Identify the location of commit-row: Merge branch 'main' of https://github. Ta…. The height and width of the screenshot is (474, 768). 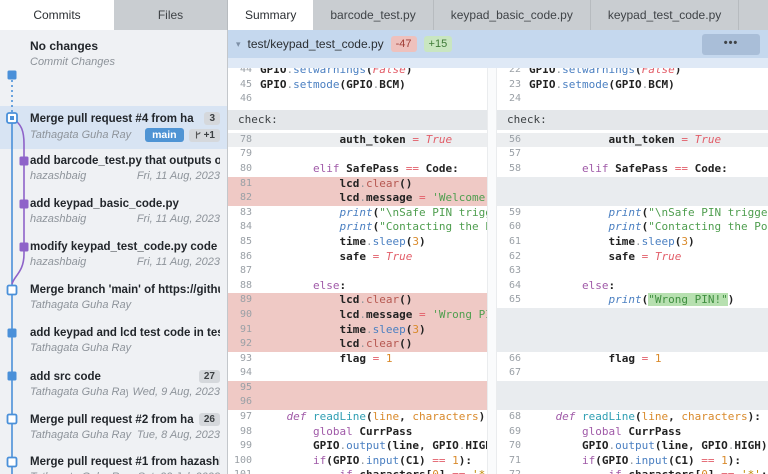
(113, 299).